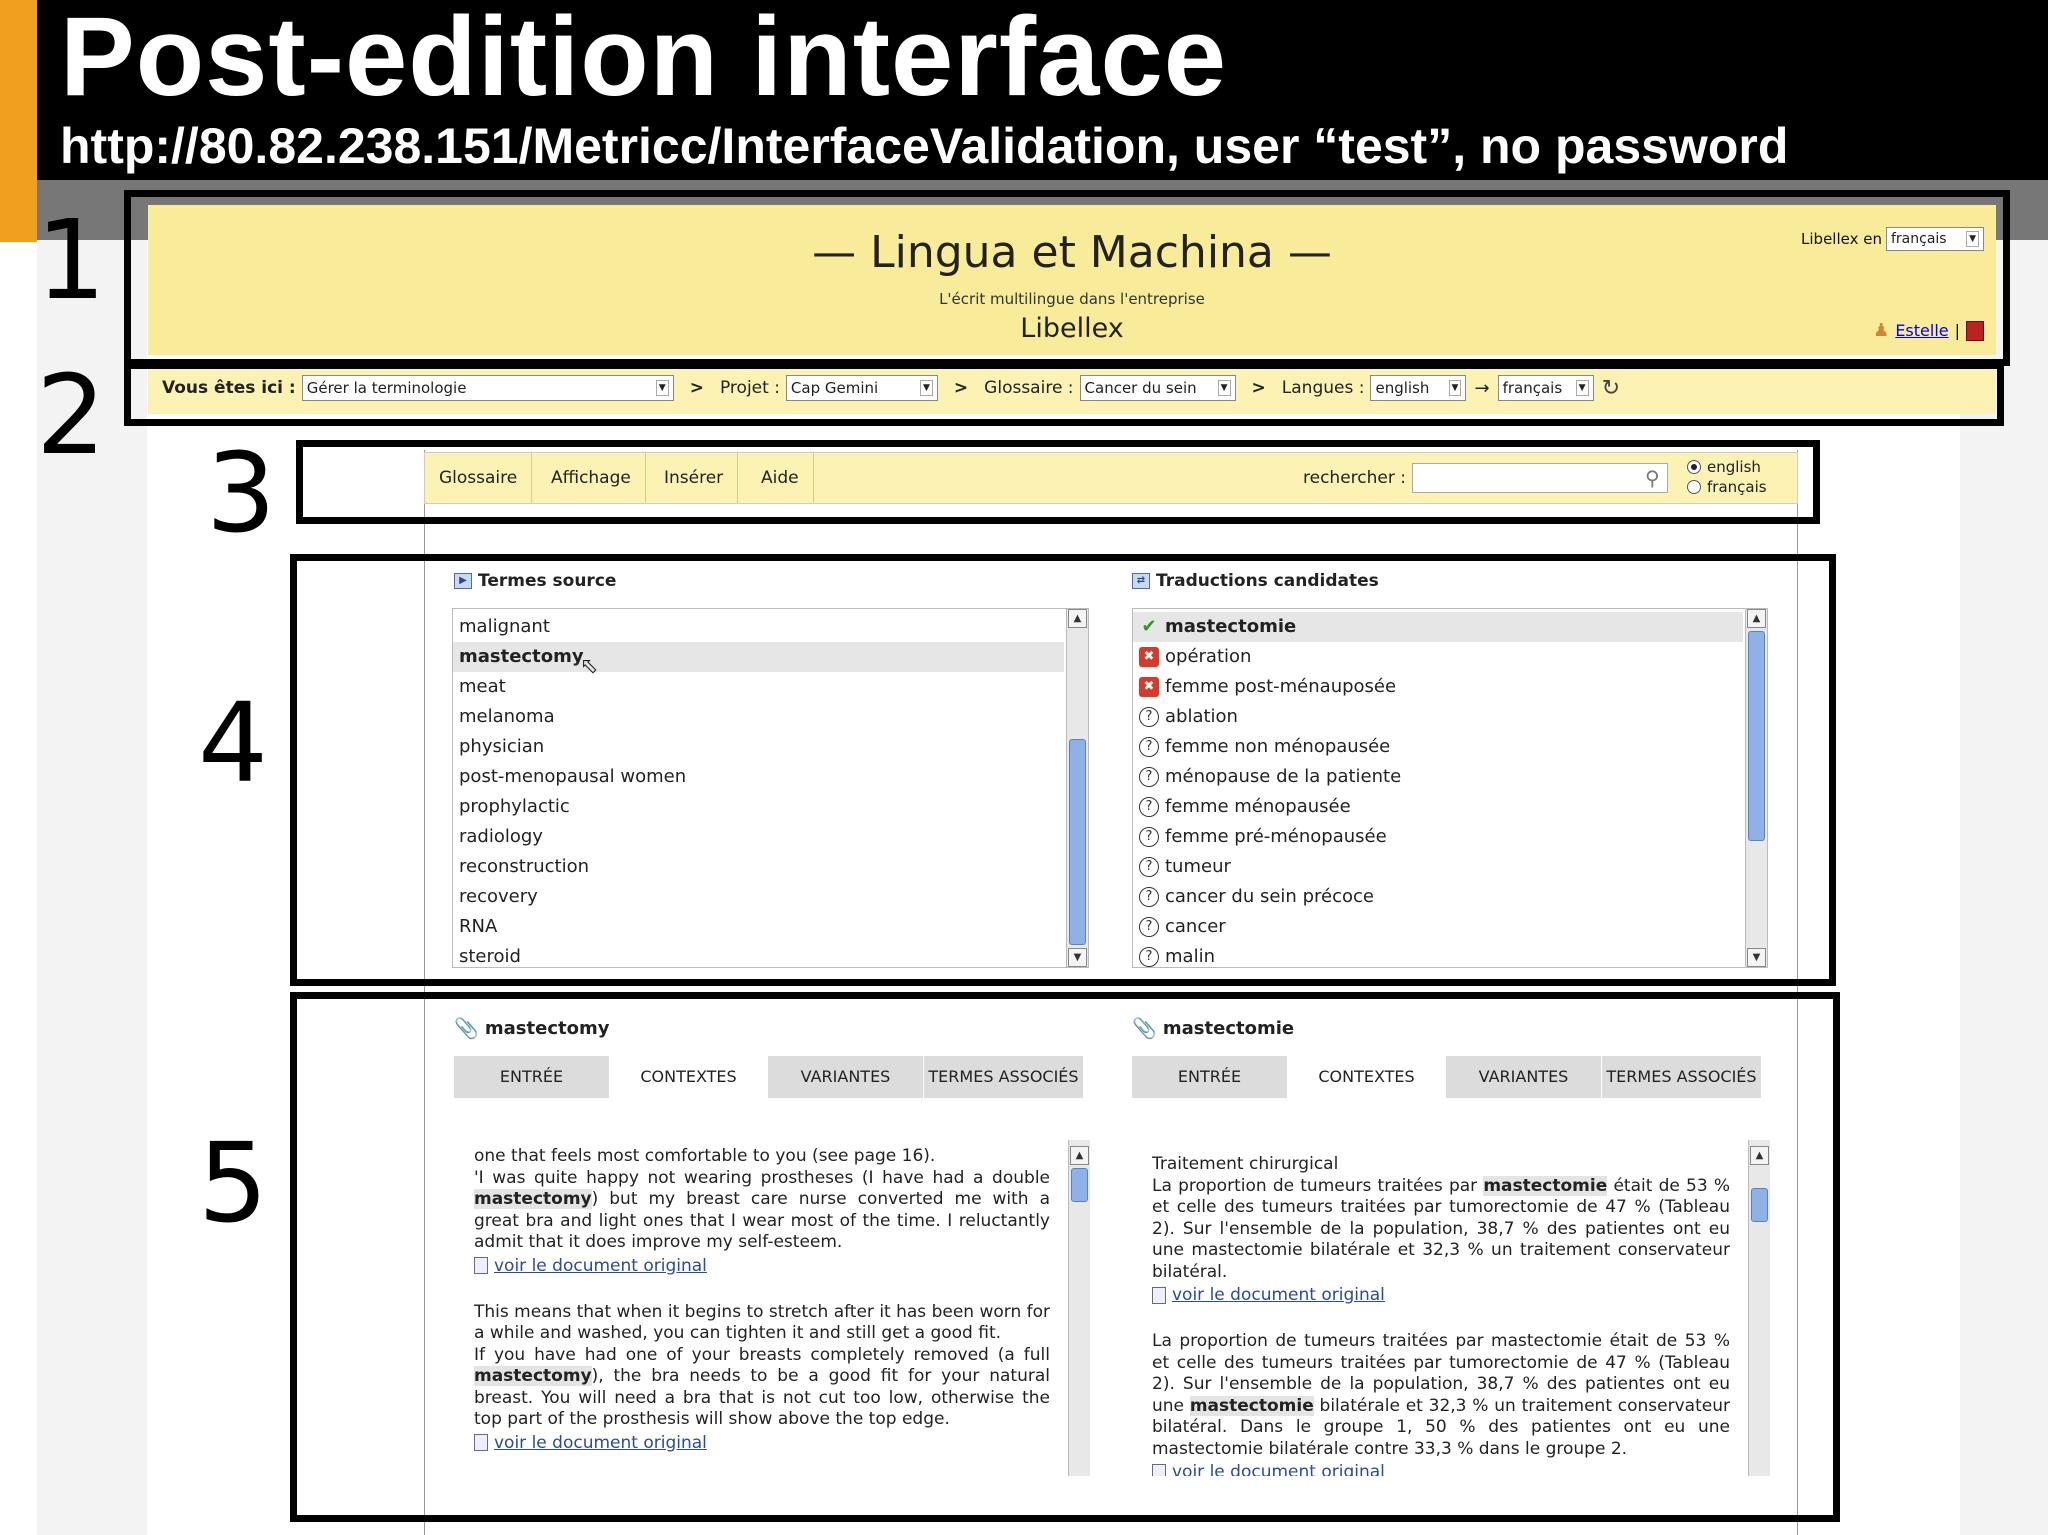  What do you see at coordinates (1064, 394) in the screenshot?
I see `region-2-frame` at bounding box center [1064, 394].